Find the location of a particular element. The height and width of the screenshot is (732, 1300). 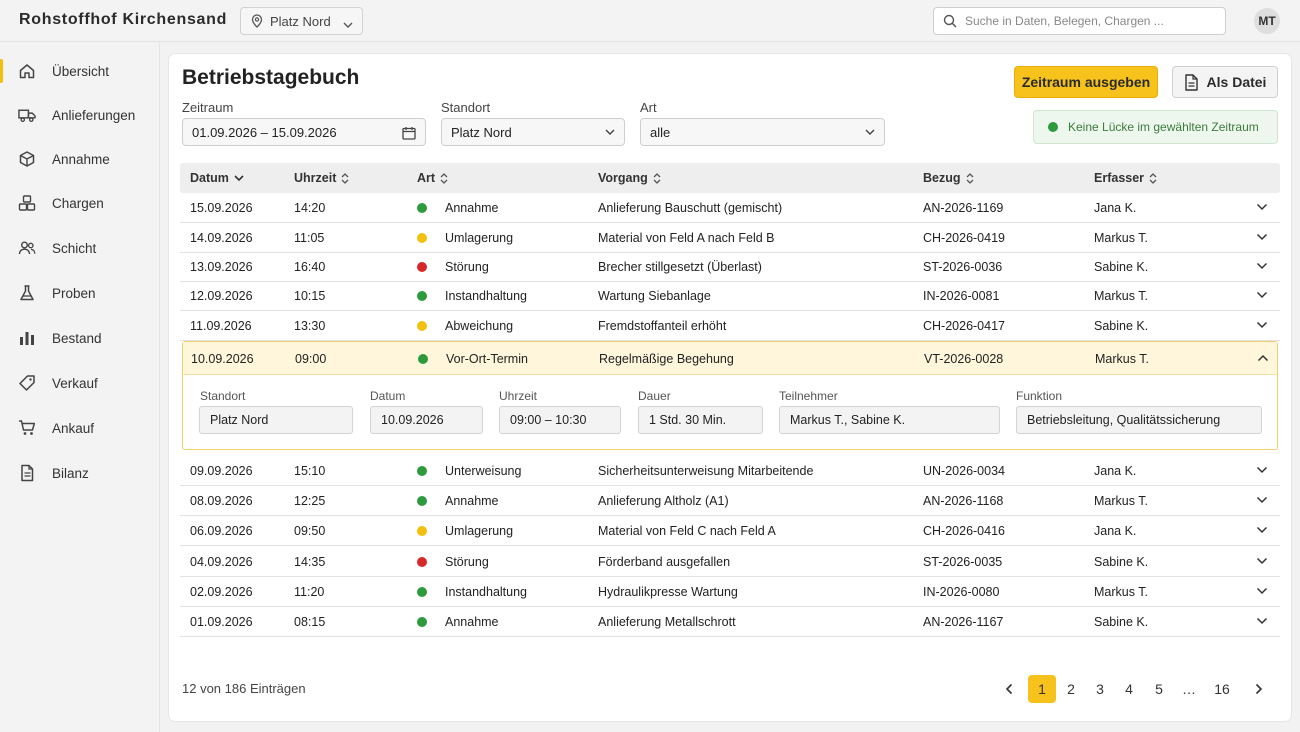

zeitraum-field: 01.09.2026 – 15.09.2026 is located at coordinates (304, 132).